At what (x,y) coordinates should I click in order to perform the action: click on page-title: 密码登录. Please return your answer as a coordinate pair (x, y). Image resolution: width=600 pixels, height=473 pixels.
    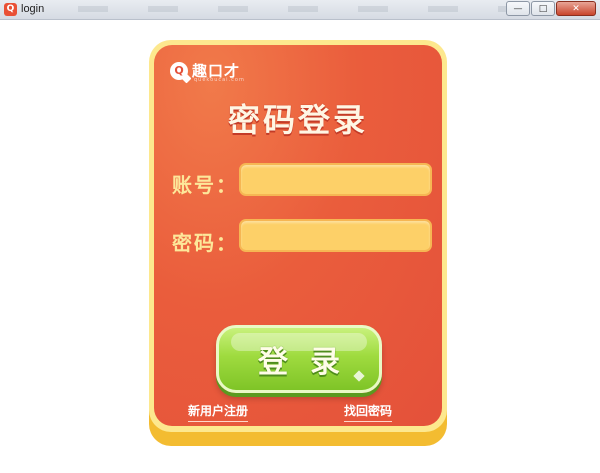
    Looking at the image, I should click on (297, 120).